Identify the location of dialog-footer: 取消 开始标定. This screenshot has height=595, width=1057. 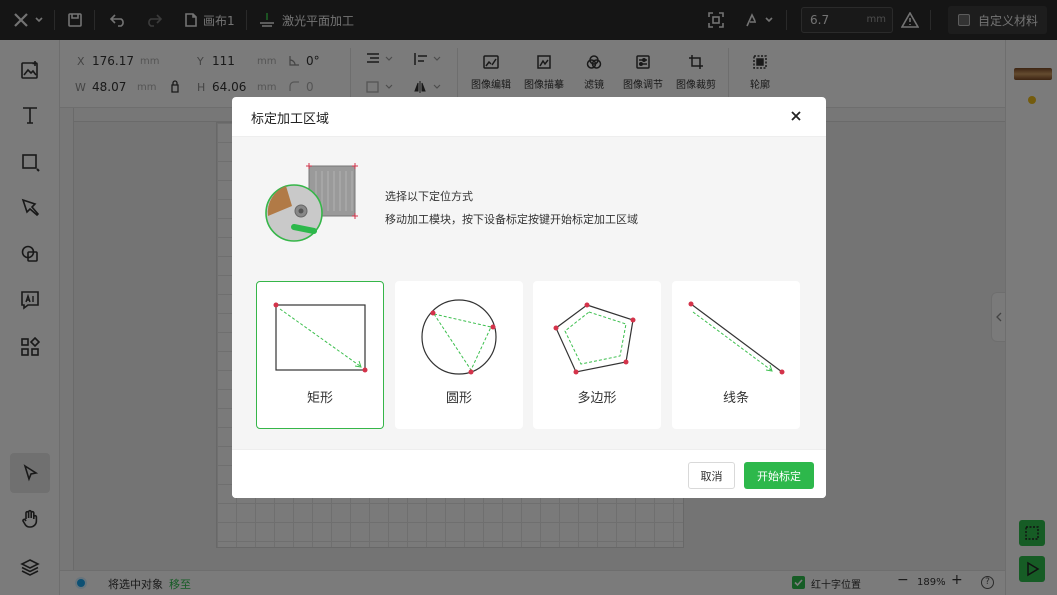
(529, 473).